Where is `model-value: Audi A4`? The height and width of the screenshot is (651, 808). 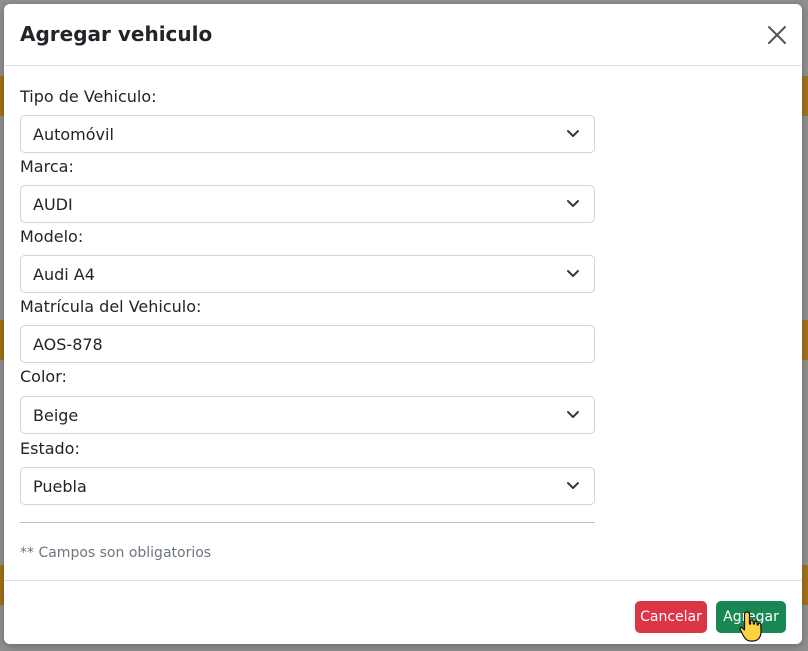 model-value: Audi A4 is located at coordinates (64, 274).